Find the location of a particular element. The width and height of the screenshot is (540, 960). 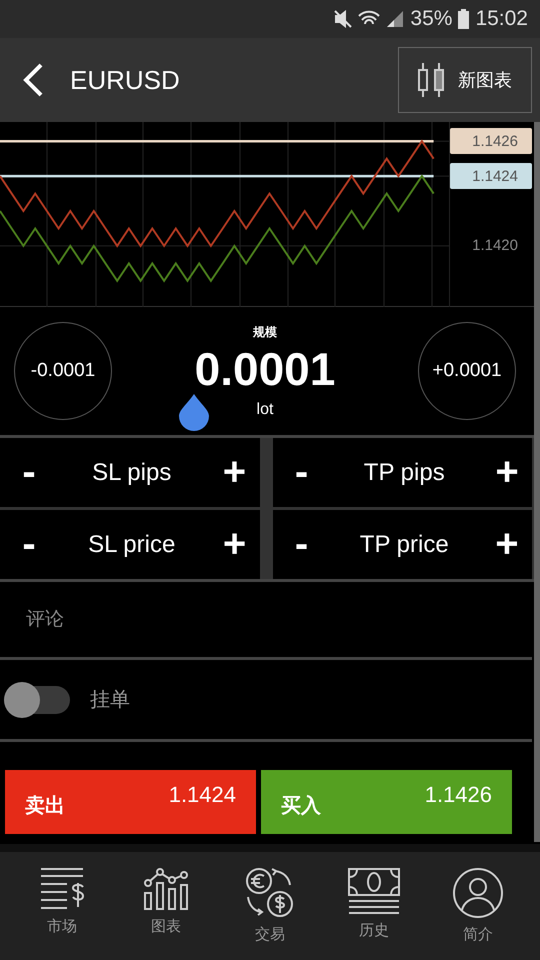

signal-icon is located at coordinates (395, 19).